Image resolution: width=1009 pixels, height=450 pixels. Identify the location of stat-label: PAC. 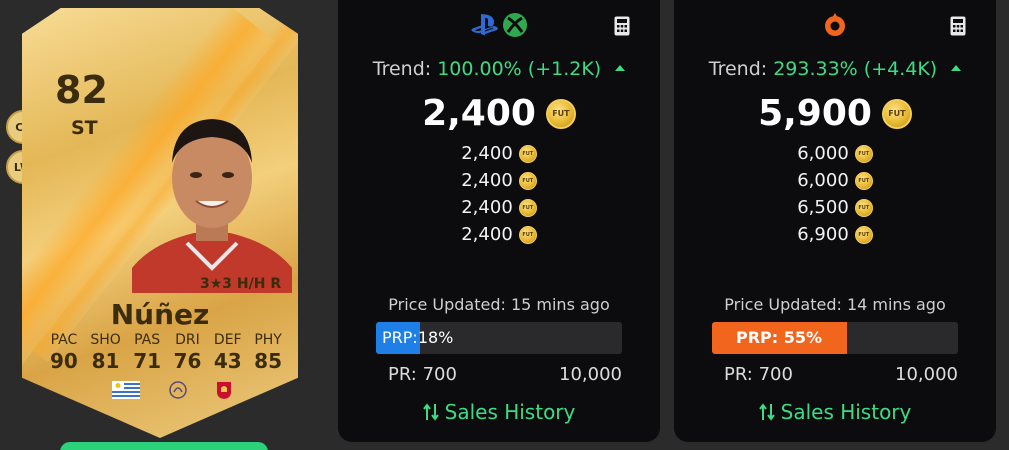
(64, 340).